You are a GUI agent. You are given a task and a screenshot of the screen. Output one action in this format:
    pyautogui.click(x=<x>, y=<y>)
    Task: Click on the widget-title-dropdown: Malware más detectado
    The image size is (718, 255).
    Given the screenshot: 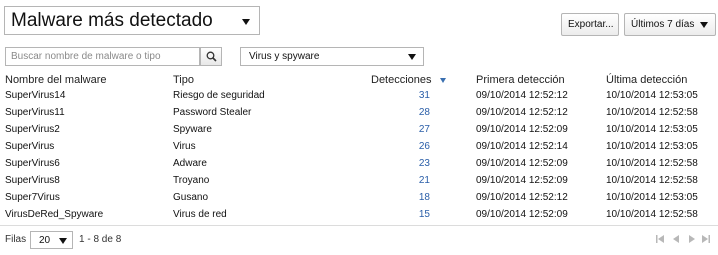 What is the action you would take?
    pyautogui.click(x=132, y=20)
    